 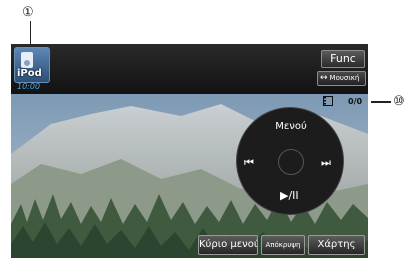 I want to click on hide-button: Απόκρυψη, so click(x=283, y=245).